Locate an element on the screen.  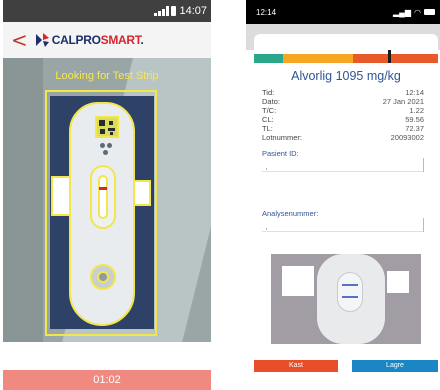
logo-text: CALPROSMART. is located at coordinates (97, 40).